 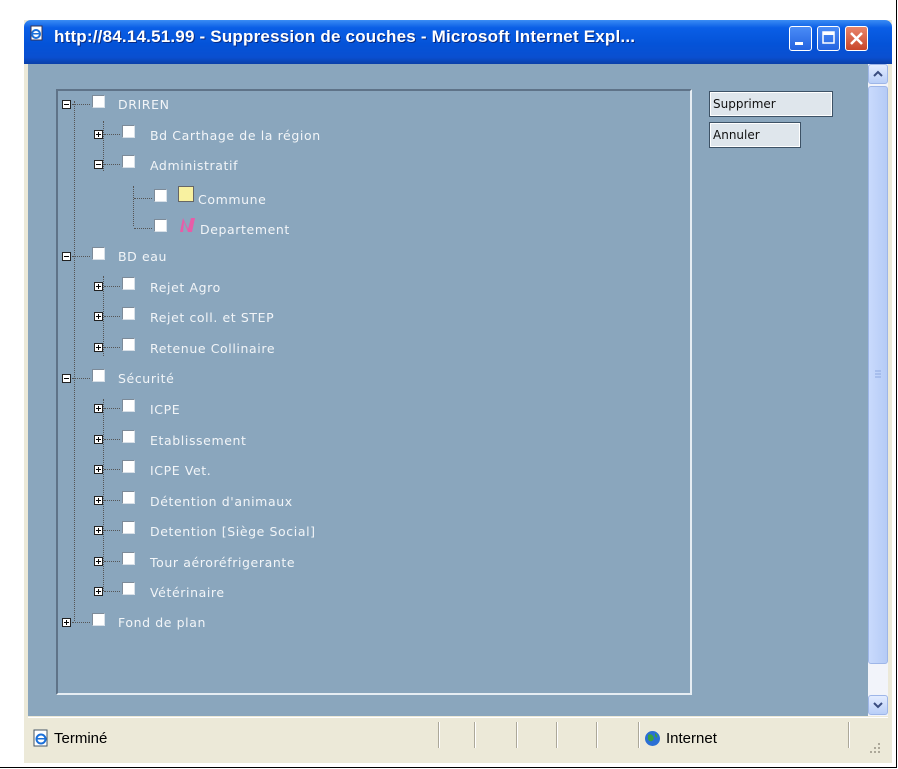 I want to click on tree-node-label: Bd Carthage de la région, so click(x=235, y=135).